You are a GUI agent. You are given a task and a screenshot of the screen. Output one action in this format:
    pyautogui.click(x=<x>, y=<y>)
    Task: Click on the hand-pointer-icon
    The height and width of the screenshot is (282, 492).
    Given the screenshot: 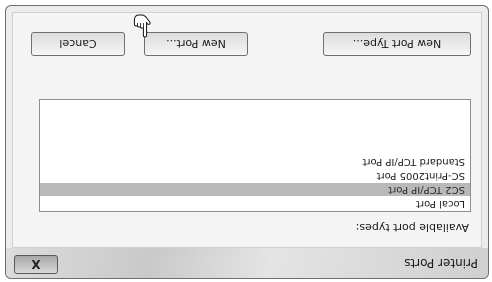 What is the action you would take?
    pyautogui.click(x=142, y=26)
    